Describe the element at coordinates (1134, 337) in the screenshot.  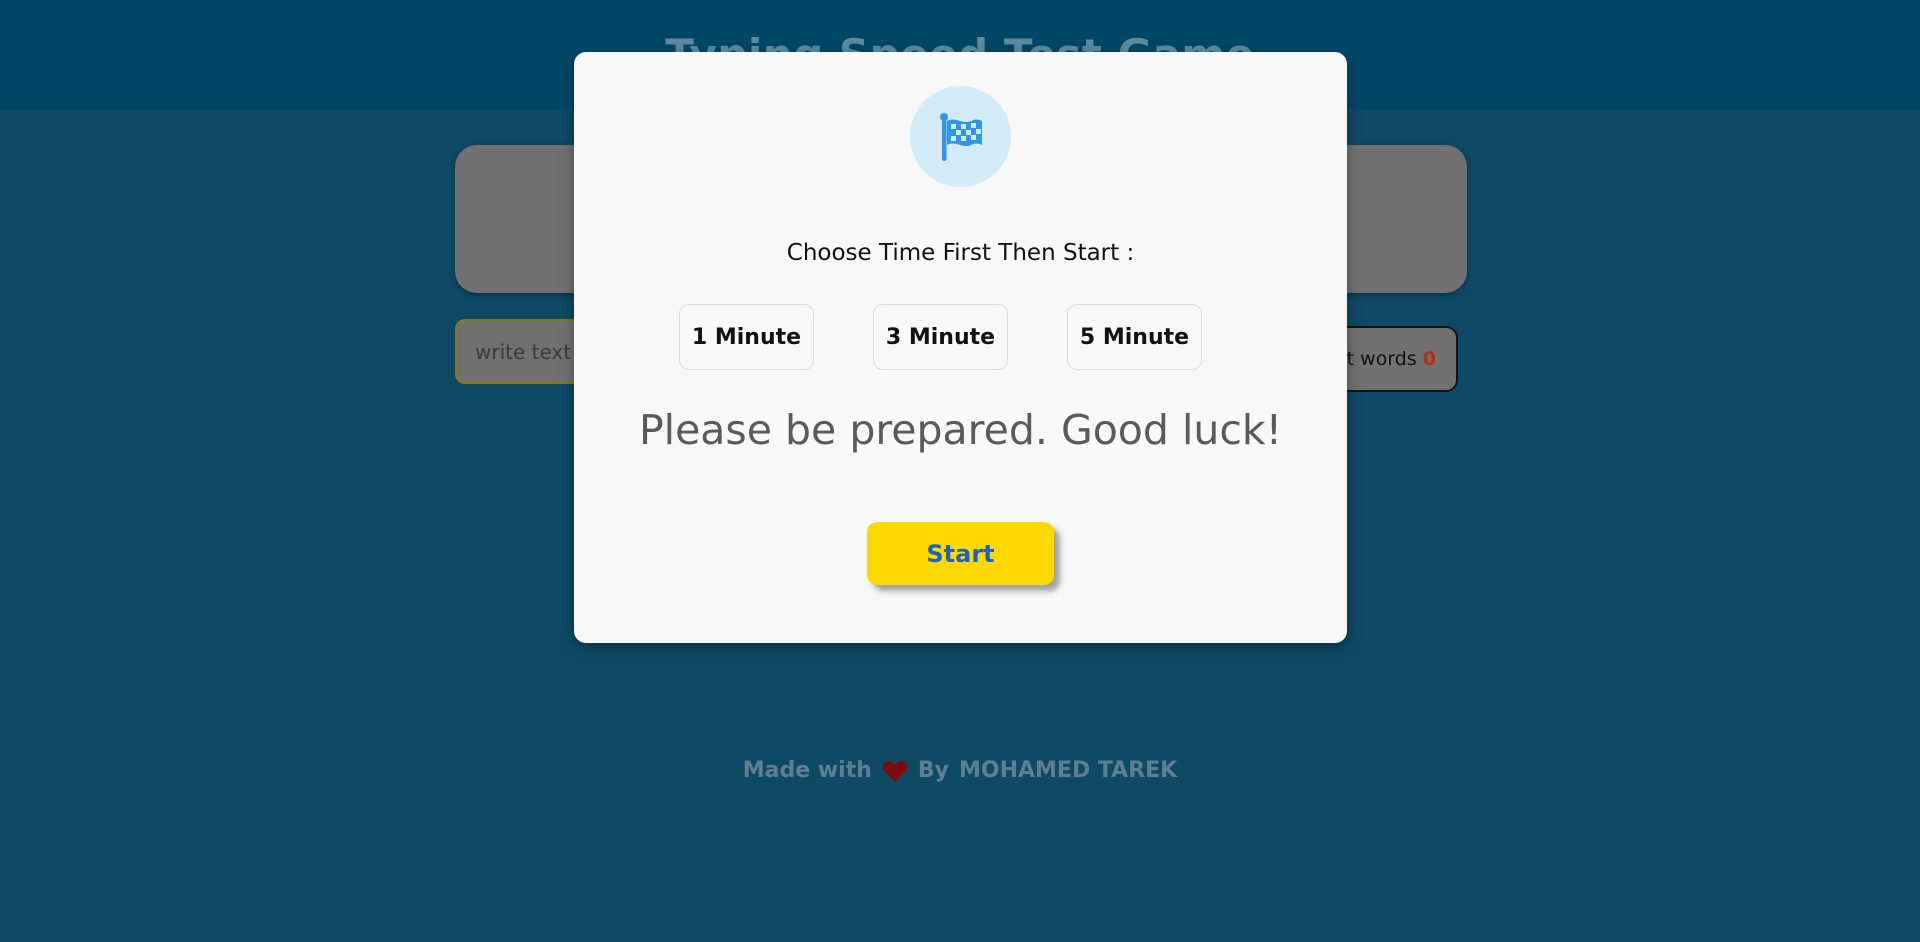
I see `time-option-5-minute: 5 Minute` at that location.